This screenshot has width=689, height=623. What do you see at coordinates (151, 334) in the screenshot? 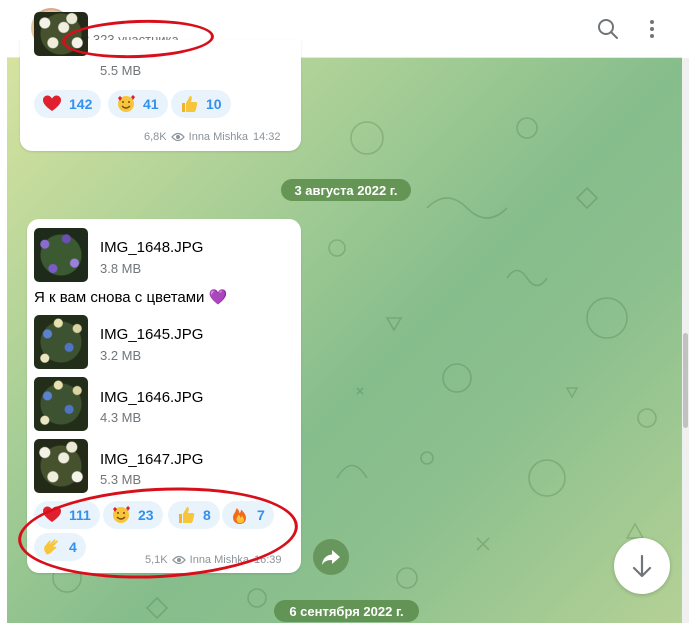
I see `file-name: IMG_1645.JPG` at bounding box center [151, 334].